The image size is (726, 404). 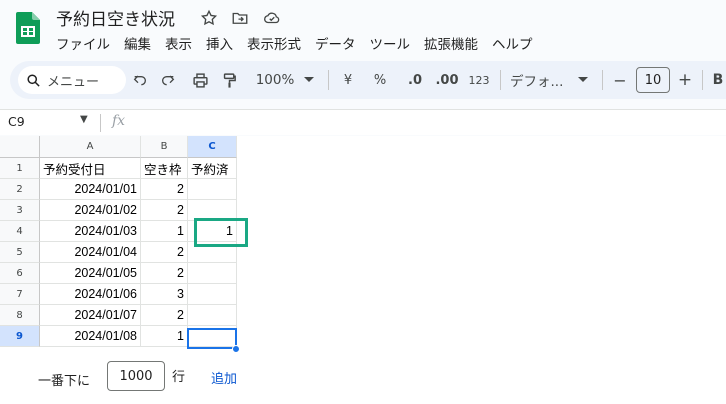 I want to click on decrease-decimal-button: .0, so click(x=415, y=80).